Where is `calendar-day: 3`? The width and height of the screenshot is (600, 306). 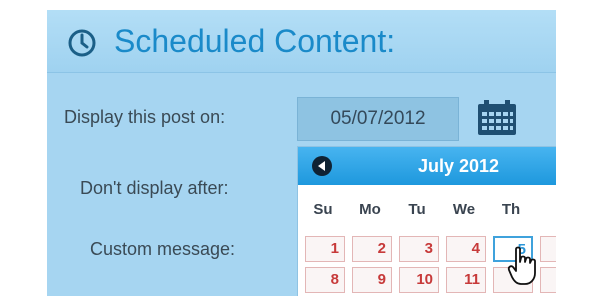
calendar-day: 3 is located at coordinates (419, 249).